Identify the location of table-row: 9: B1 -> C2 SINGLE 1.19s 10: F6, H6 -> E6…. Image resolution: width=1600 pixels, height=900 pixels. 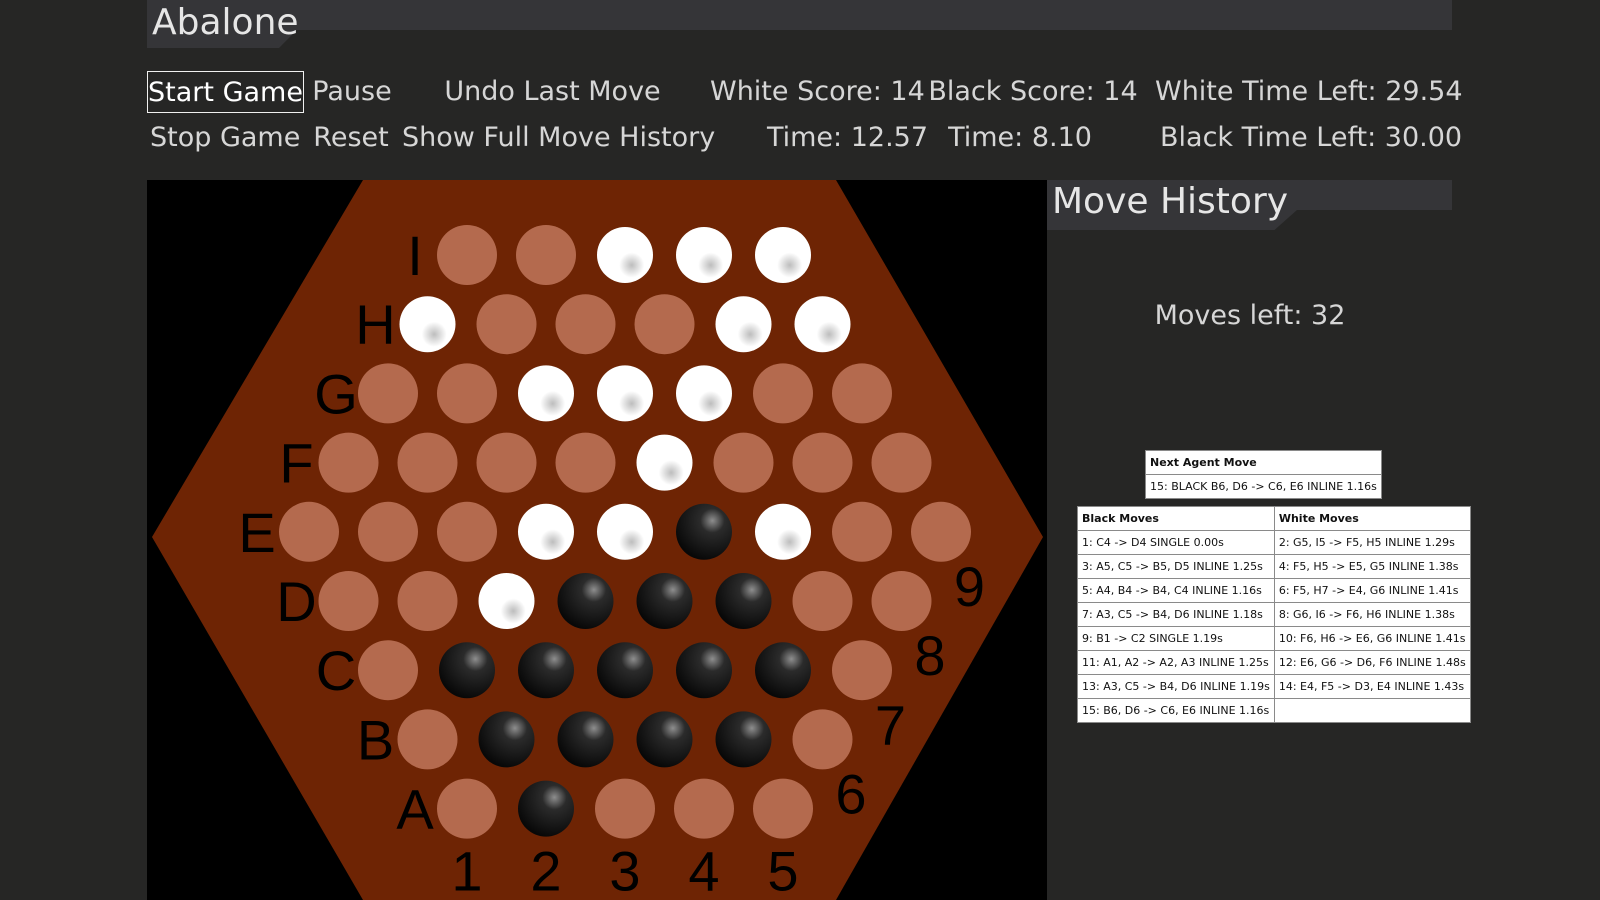
(1274, 638).